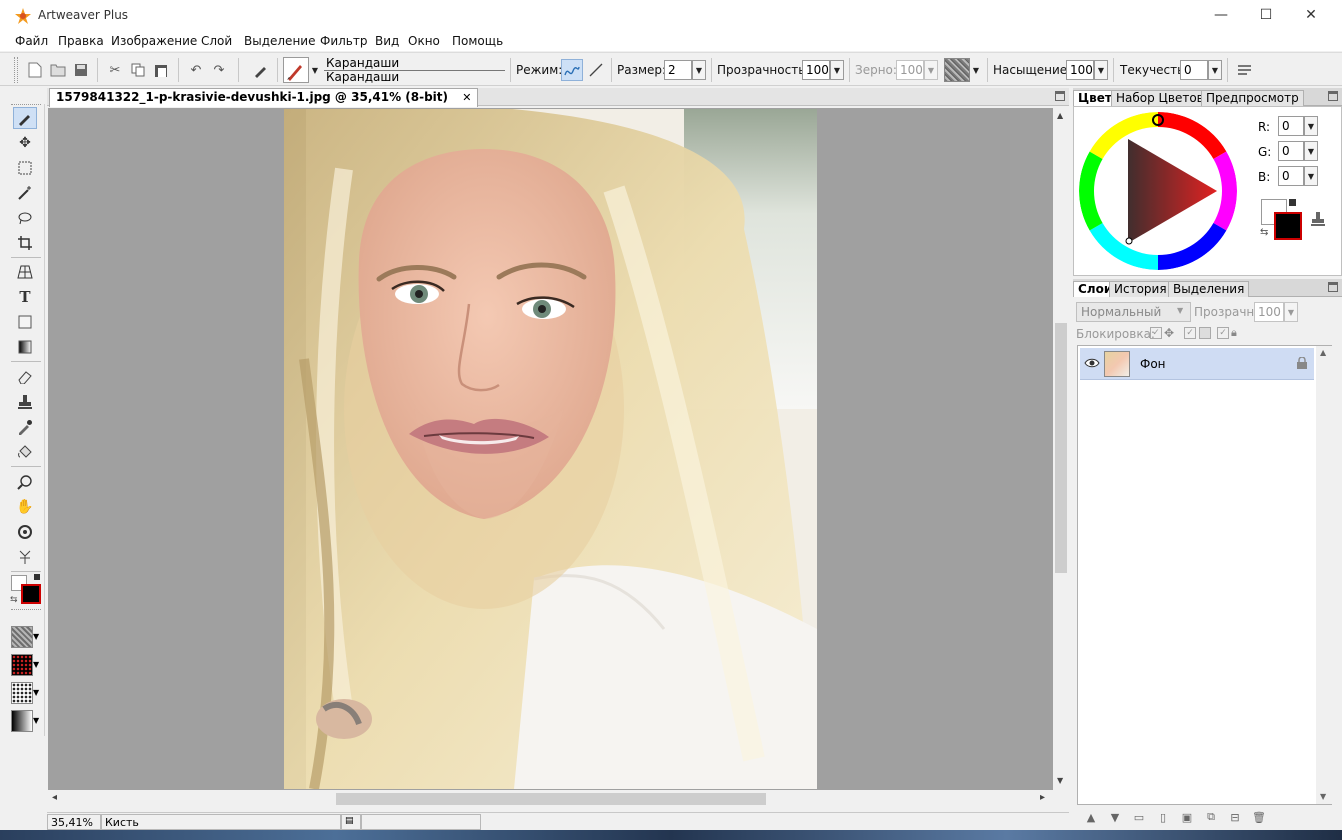 This screenshot has width=1342, height=840. What do you see at coordinates (1311, 15) in the screenshot?
I see `close-button: ✕` at bounding box center [1311, 15].